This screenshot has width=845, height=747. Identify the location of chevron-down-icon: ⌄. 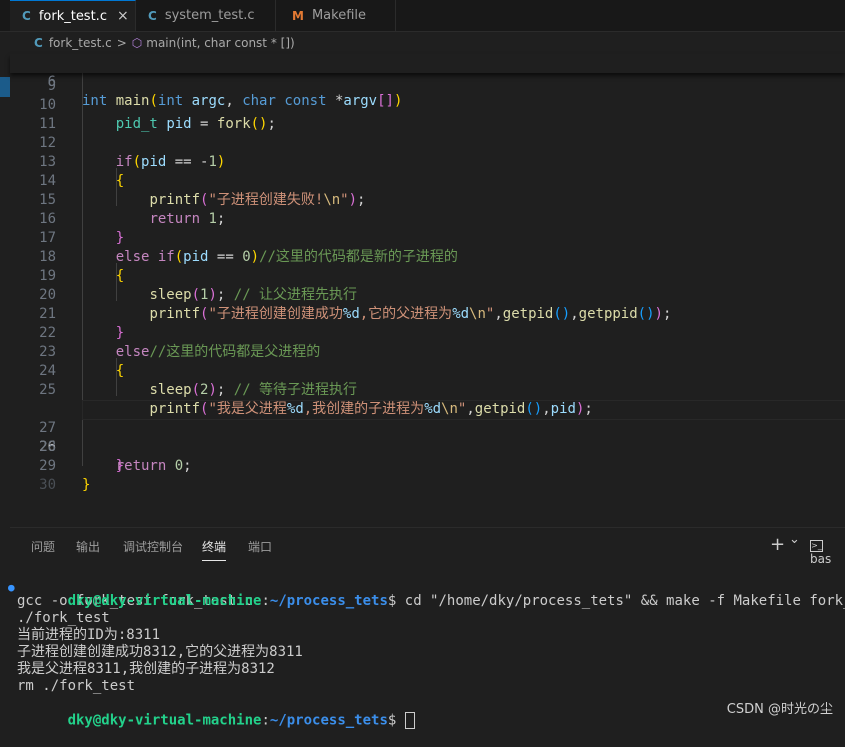
(794, 539).